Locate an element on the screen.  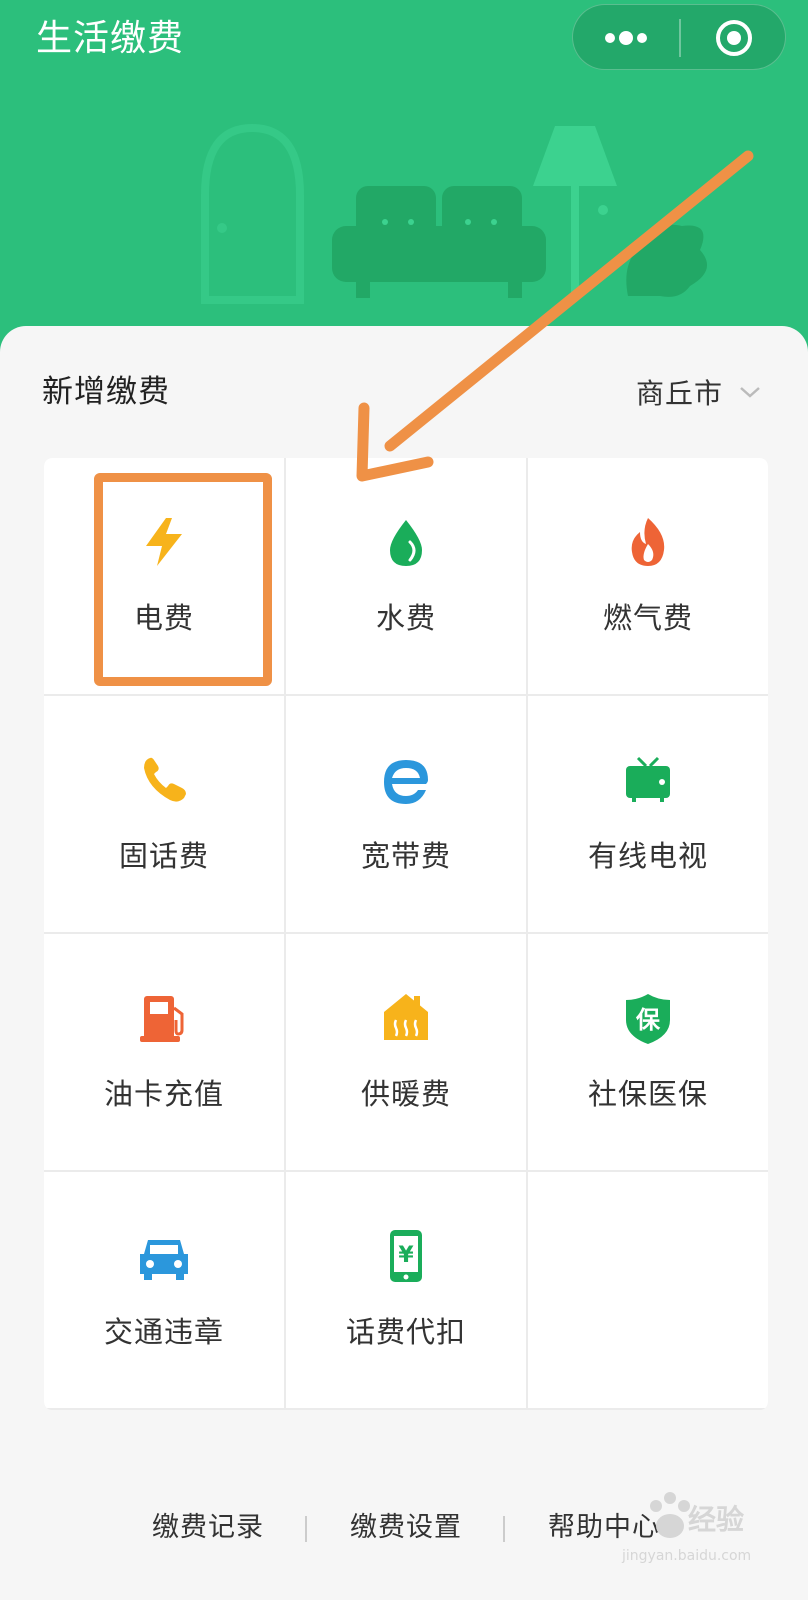
target-circle-icon is located at coordinates (734, 38).